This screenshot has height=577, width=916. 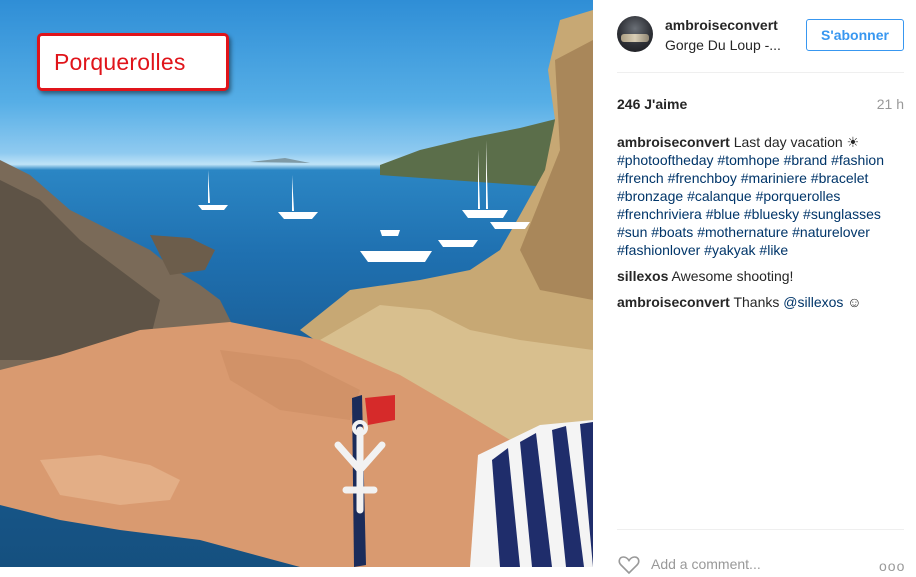 What do you see at coordinates (719, 196) in the screenshot?
I see `hashtag-link: #calanque` at bounding box center [719, 196].